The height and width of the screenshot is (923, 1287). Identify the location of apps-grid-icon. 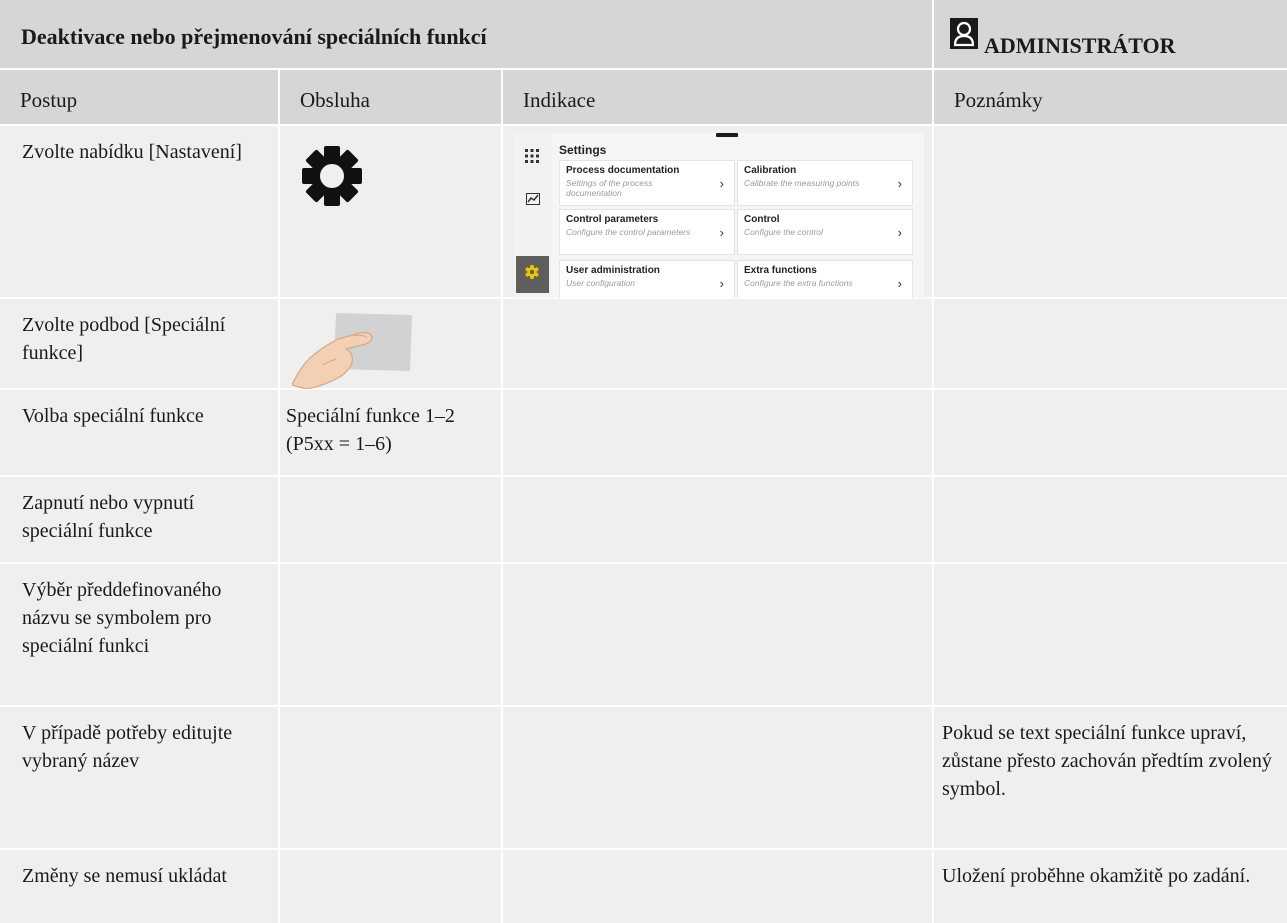
(532, 156).